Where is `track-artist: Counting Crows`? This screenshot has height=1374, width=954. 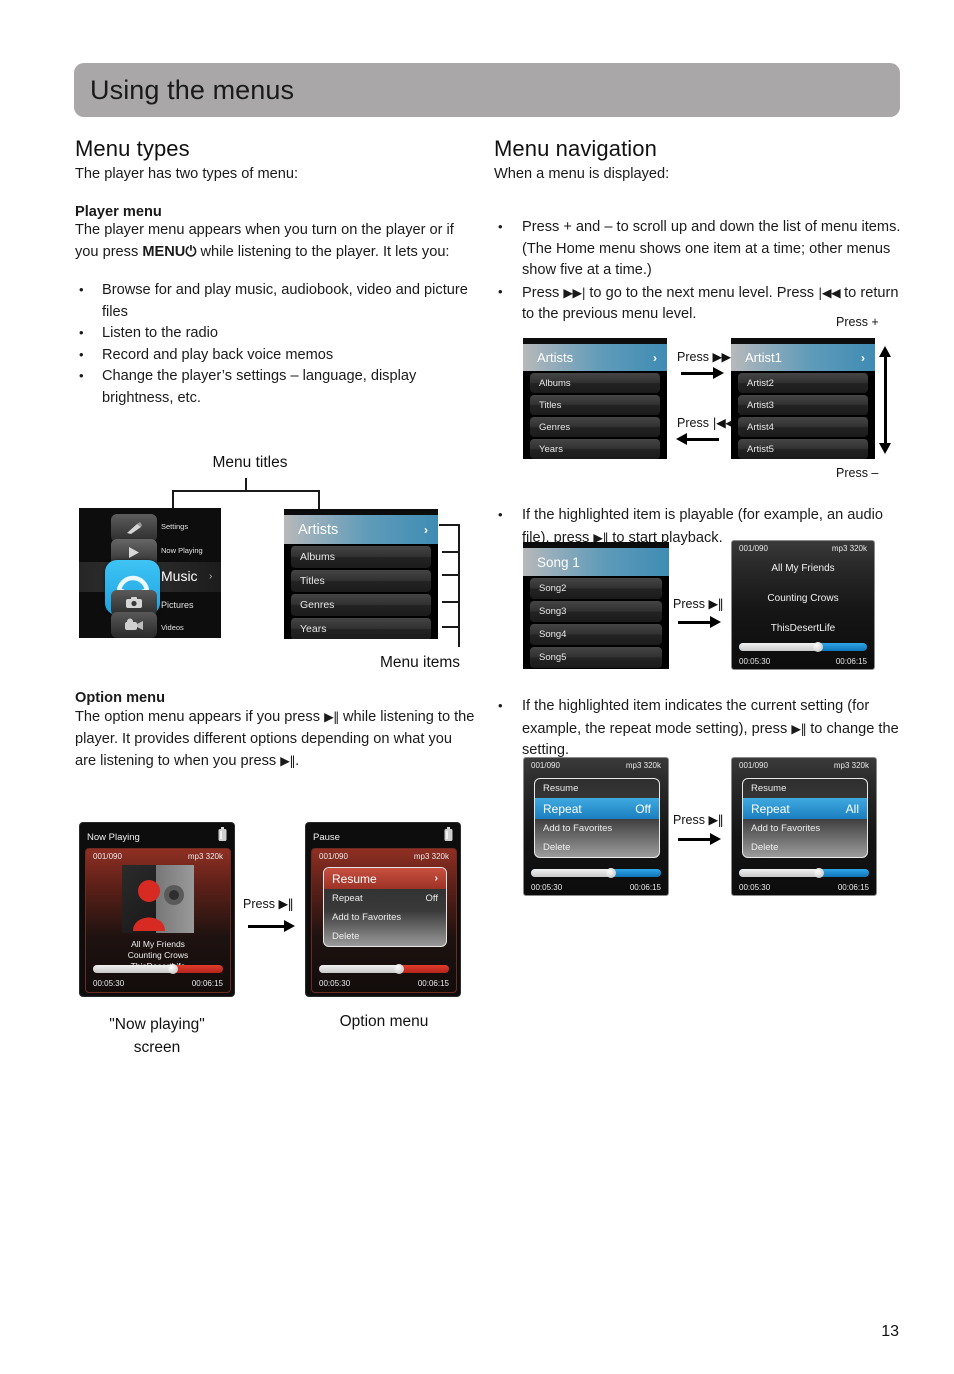 track-artist: Counting Crows is located at coordinates (158, 955).